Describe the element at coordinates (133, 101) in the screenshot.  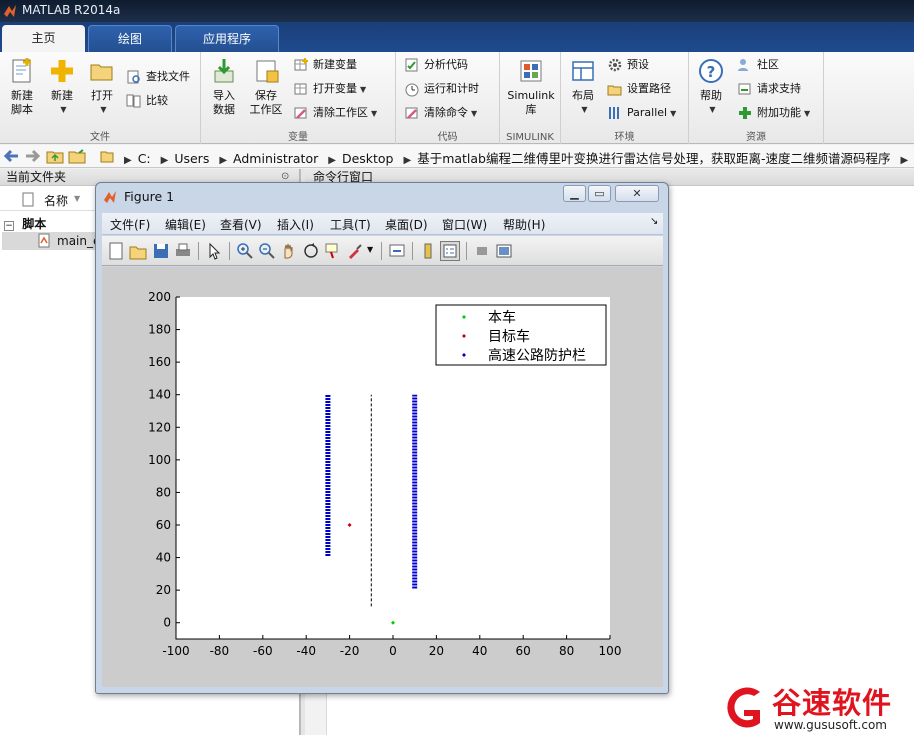
I see `compare-icon` at that location.